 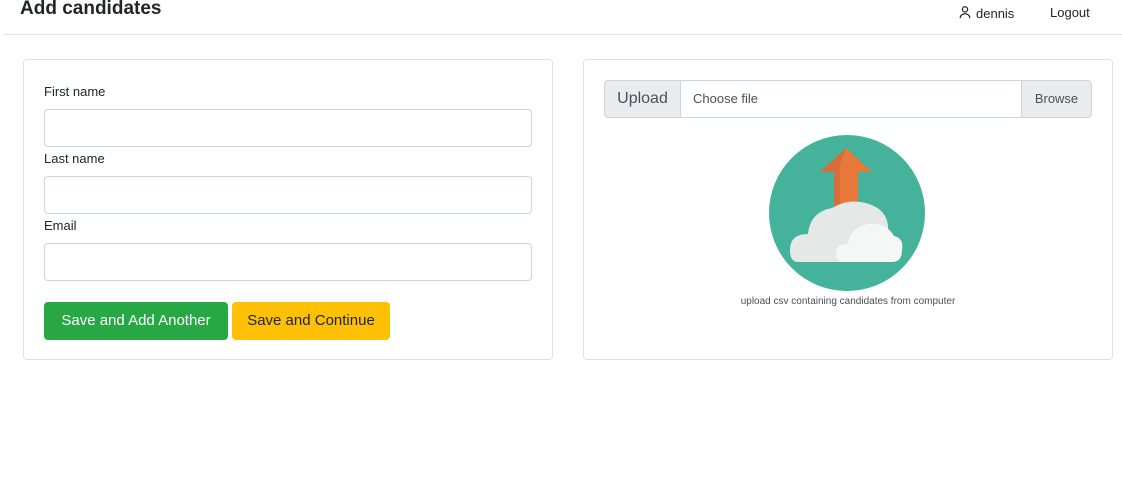 I want to click on email-label: Email, so click(x=60, y=225).